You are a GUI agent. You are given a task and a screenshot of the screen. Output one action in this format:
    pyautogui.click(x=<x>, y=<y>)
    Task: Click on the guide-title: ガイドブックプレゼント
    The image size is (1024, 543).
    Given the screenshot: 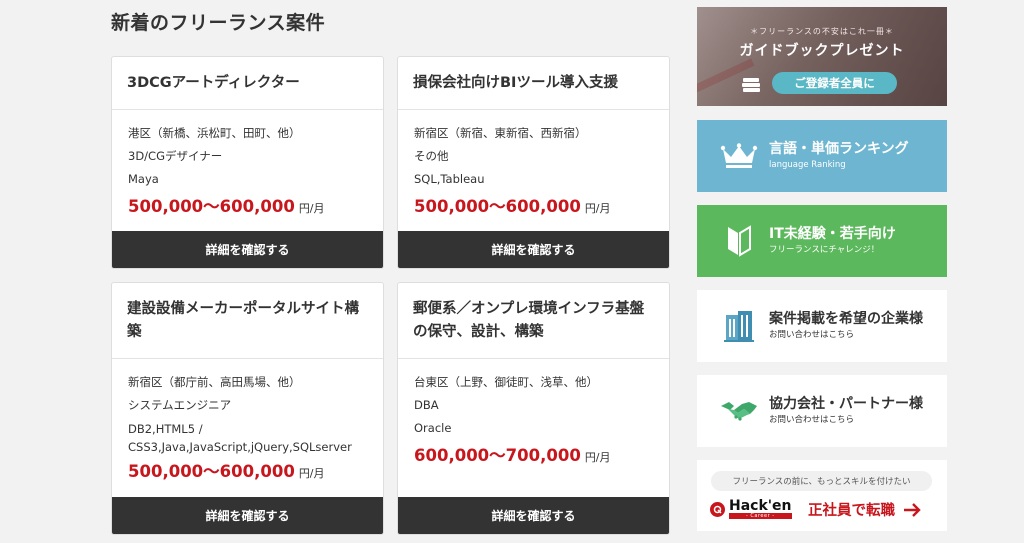 What is the action you would take?
    pyautogui.click(x=822, y=51)
    